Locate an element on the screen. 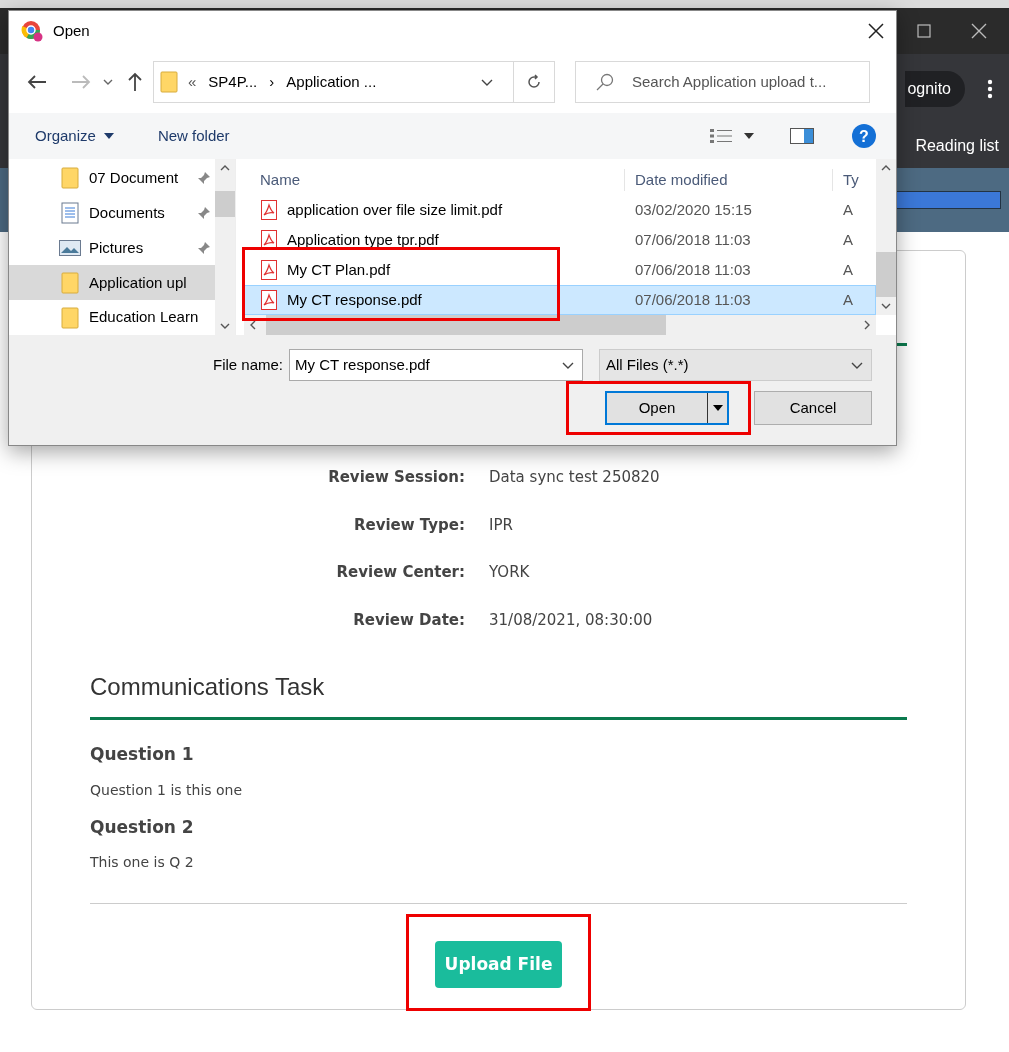  question-text: This one is Q 2 is located at coordinates (142, 862).